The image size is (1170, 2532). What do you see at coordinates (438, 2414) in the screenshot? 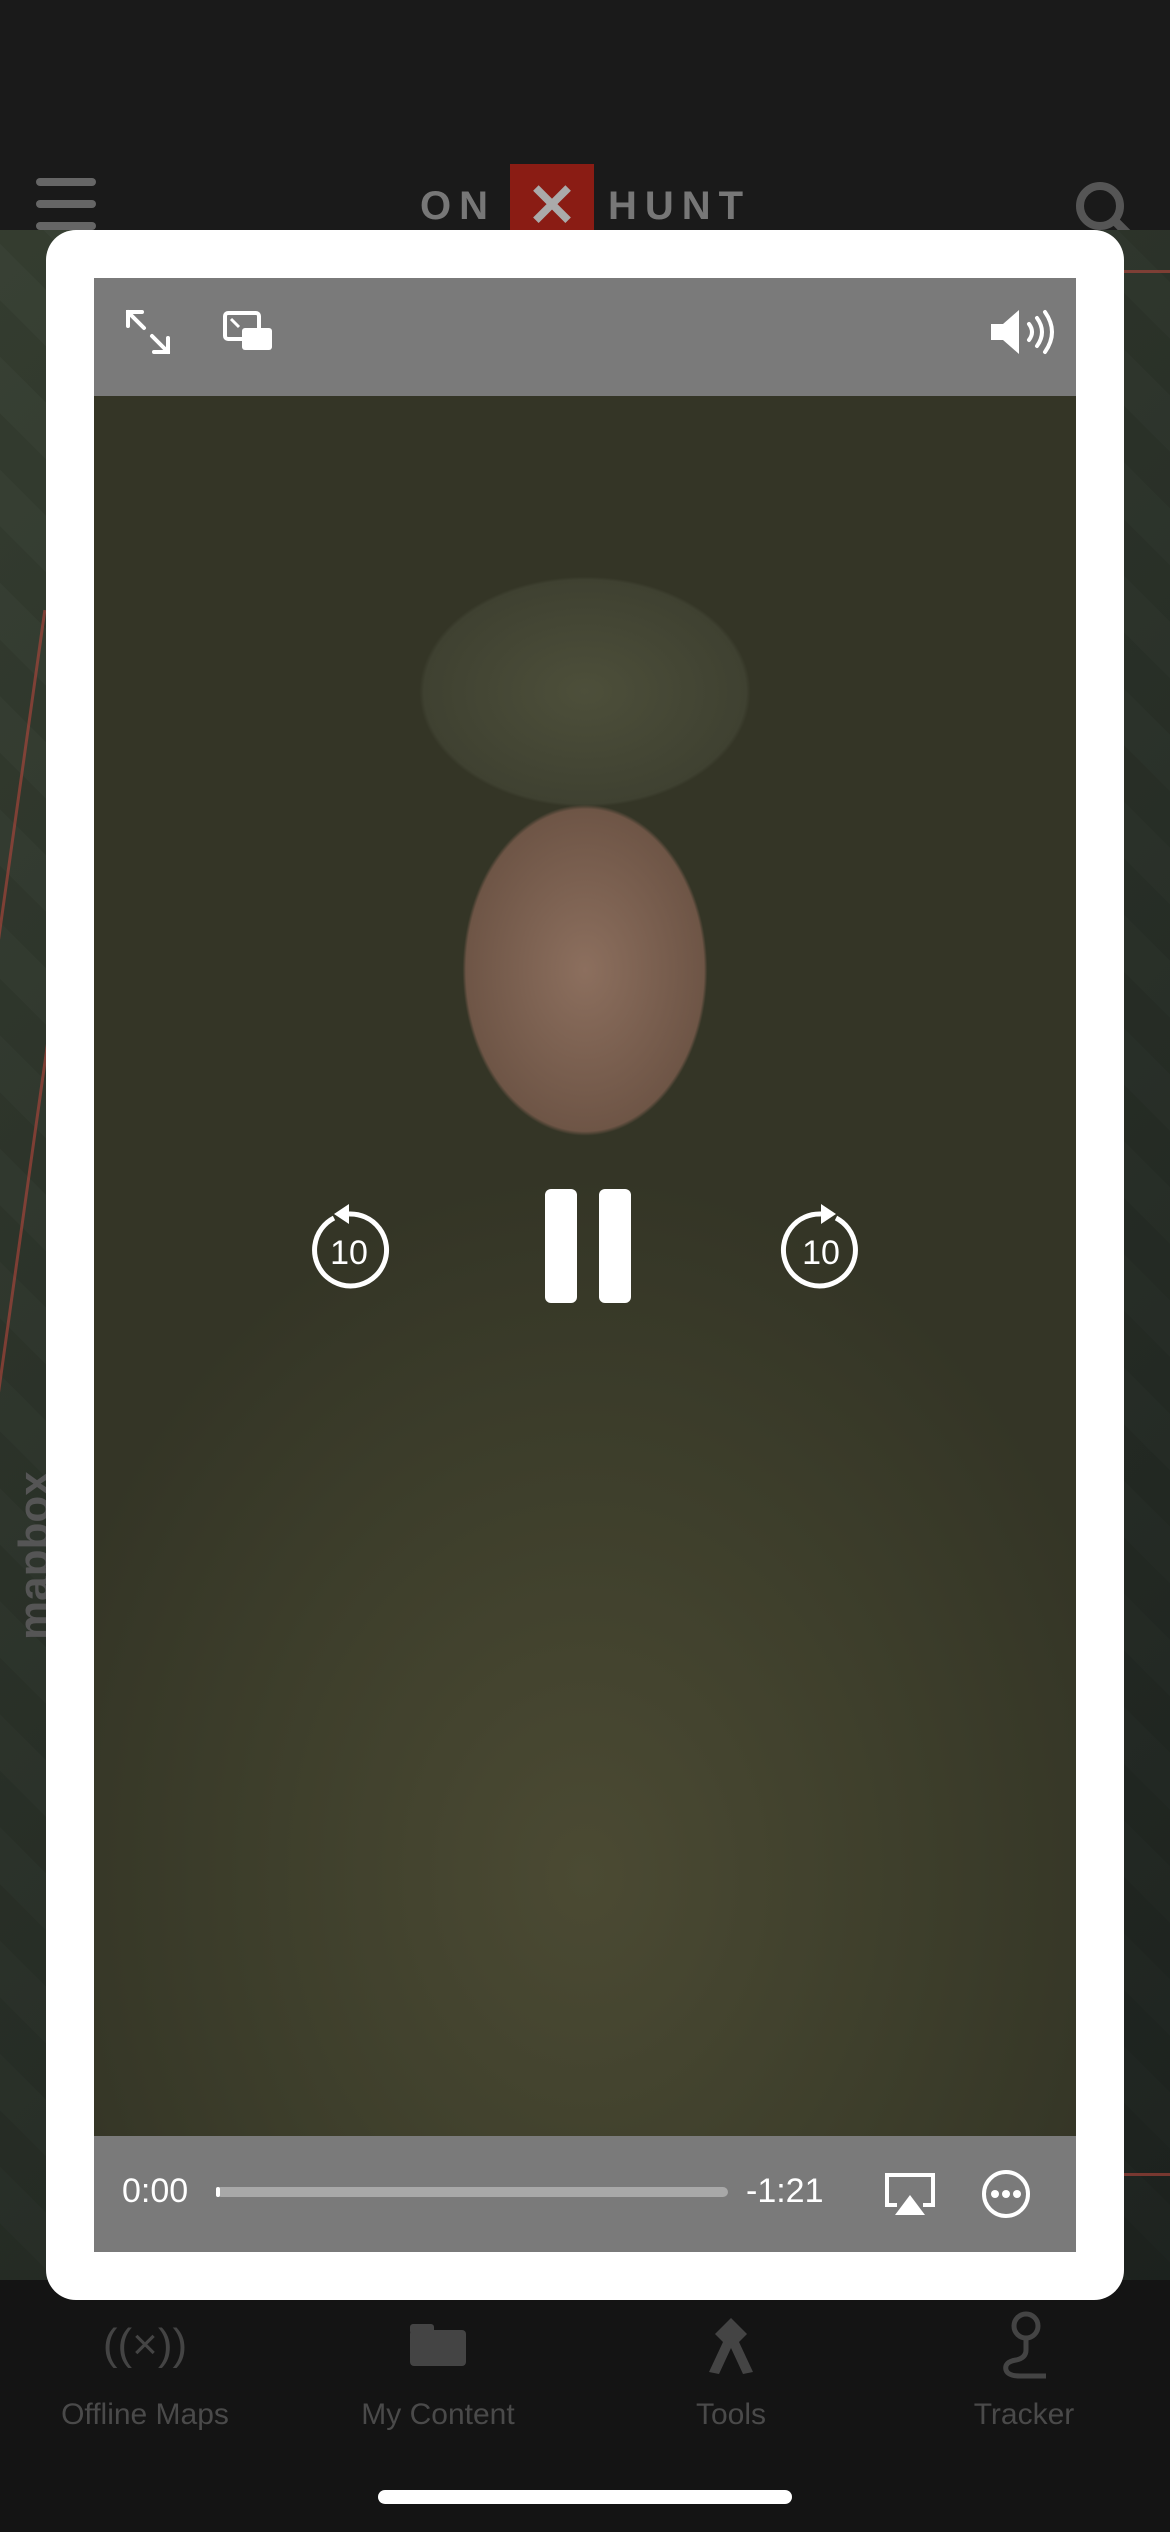
I see `nav-my-content-label: My Content` at bounding box center [438, 2414].